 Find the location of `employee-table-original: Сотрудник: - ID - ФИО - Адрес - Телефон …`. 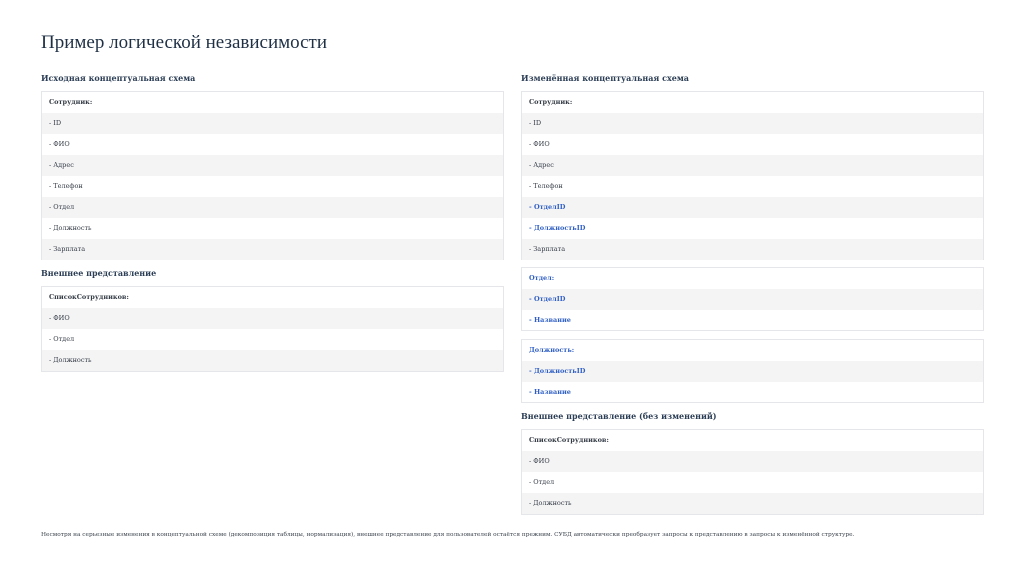

employee-table-original: Сотрудник: - ID - ФИО - Адрес - Телефон … is located at coordinates (272, 175).